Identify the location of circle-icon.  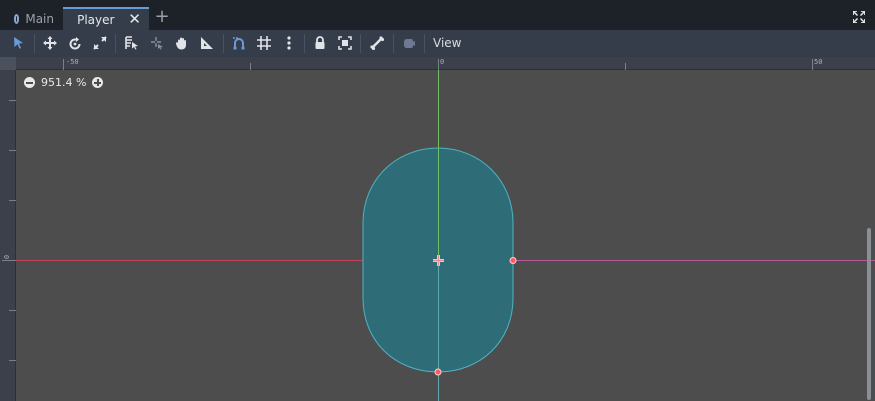
(17, 18).